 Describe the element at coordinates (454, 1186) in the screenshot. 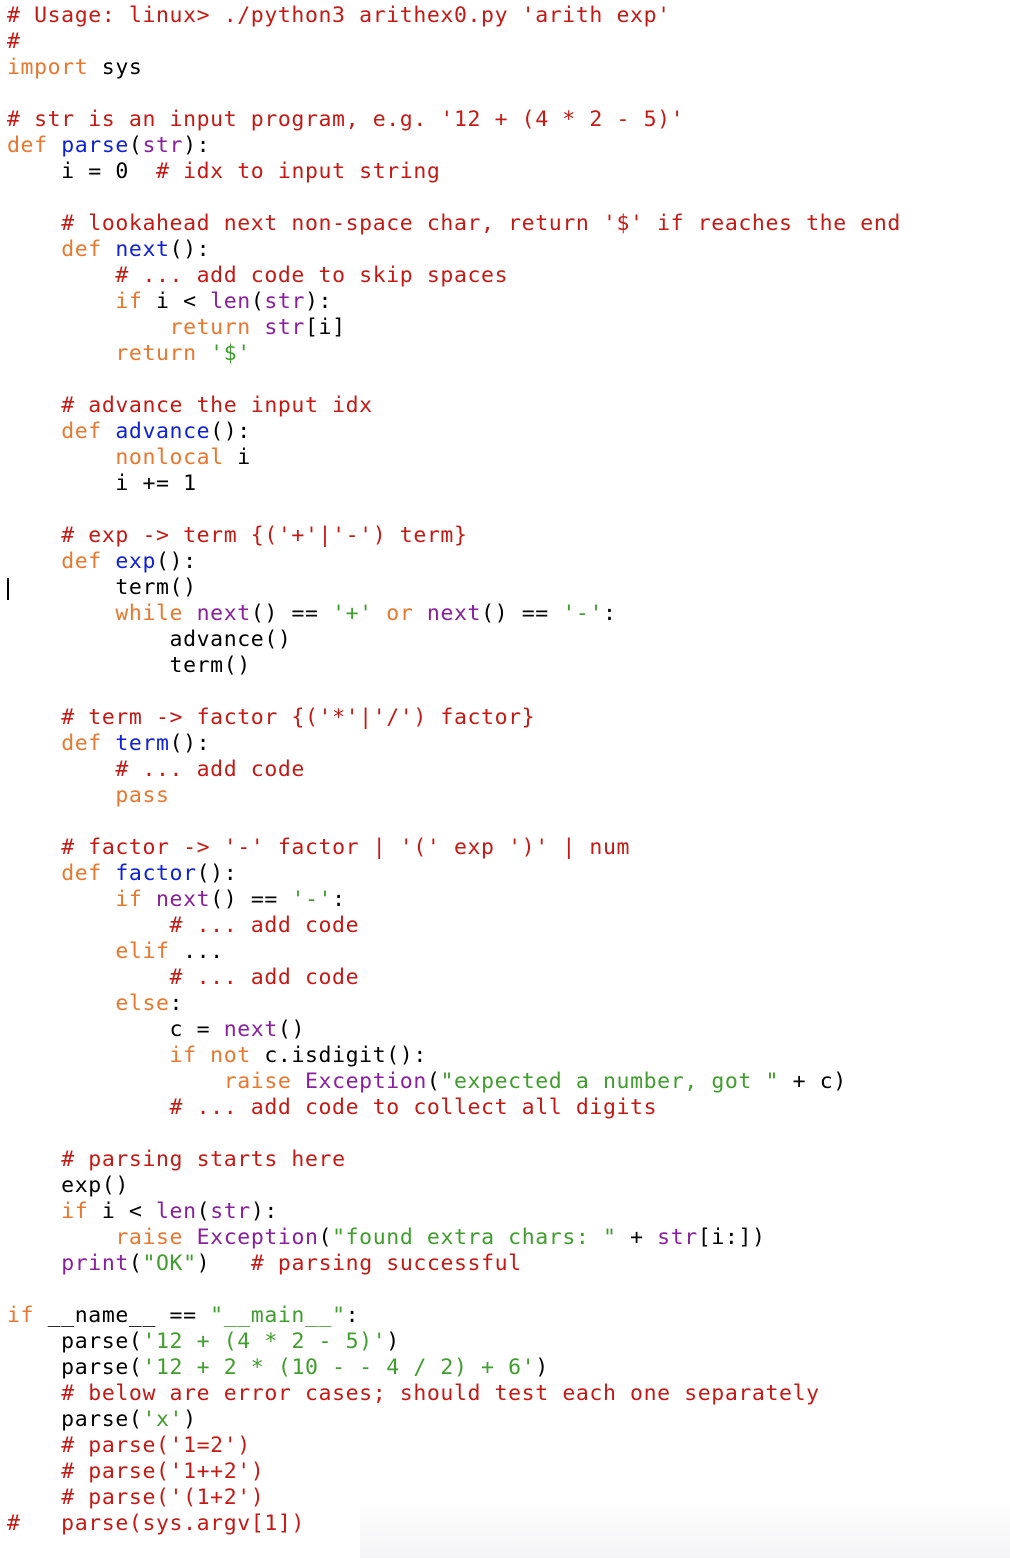

I see `code-line: exp()` at that location.